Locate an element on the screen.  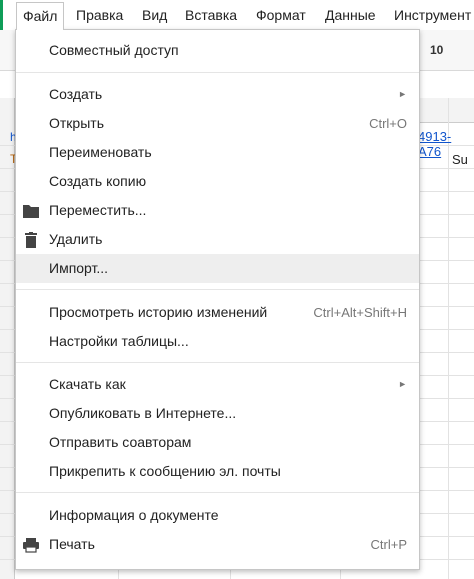
grid-line is located at coordinates (448, 338).